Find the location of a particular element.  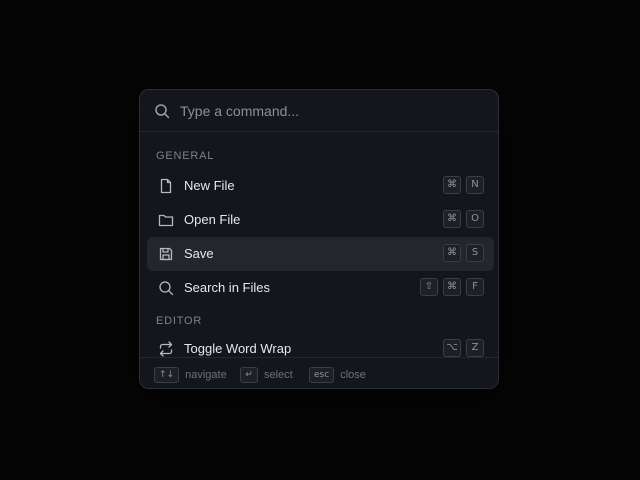

hint-close: esc close is located at coordinates (337, 375).